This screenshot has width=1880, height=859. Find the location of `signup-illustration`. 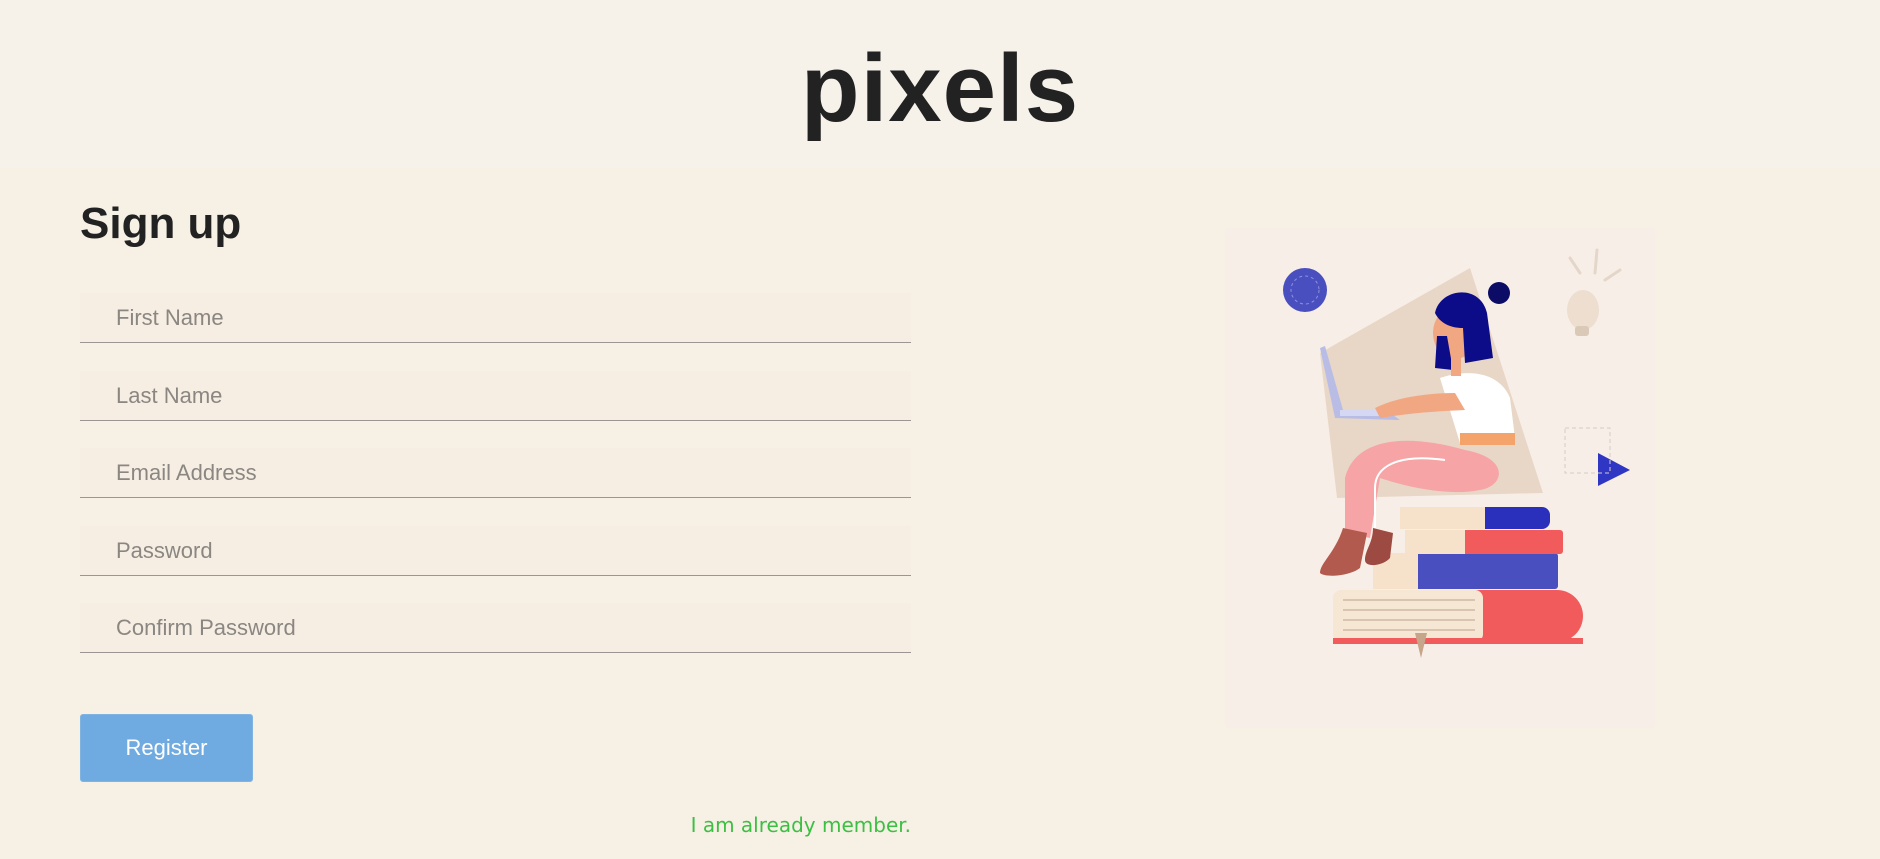

signup-illustration is located at coordinates (1440, 478).